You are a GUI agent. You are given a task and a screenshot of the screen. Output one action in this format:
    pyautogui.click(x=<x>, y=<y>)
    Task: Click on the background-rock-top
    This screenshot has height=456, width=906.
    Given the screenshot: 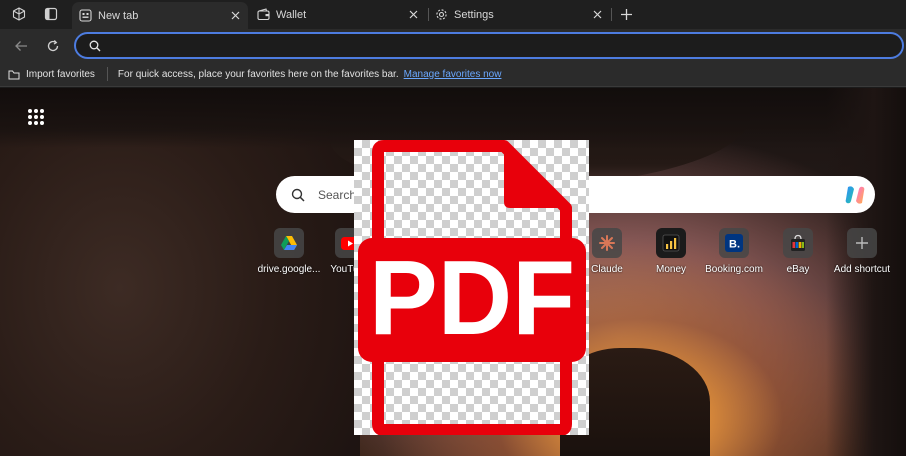 What is the action you would take?
    pyautogui.click(x=453, y=118)
    